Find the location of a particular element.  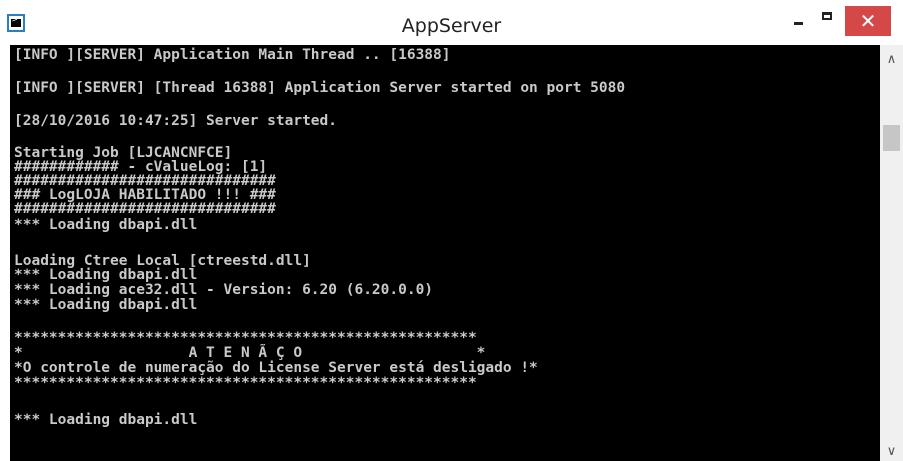

chevron-up-icon: ∧ is located at coordinates (891, 59).